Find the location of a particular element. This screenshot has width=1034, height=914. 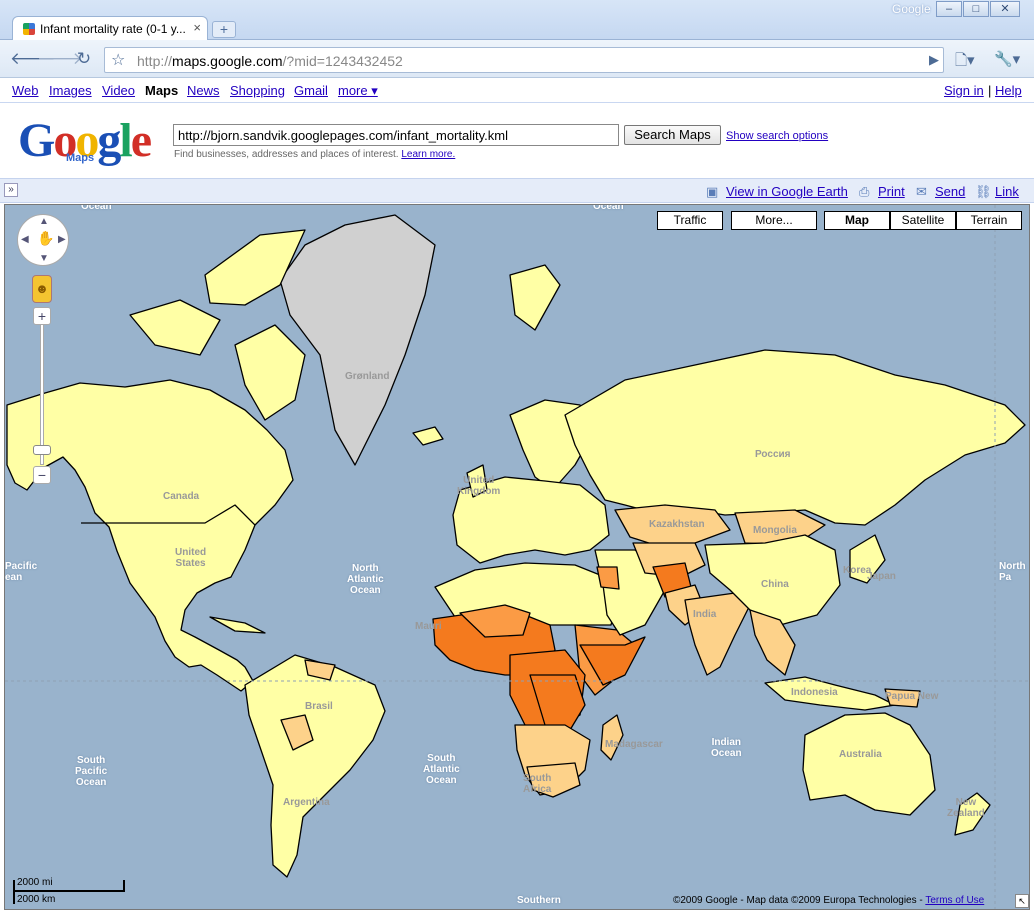

print-link: Print is located at coordinates (891, 191).